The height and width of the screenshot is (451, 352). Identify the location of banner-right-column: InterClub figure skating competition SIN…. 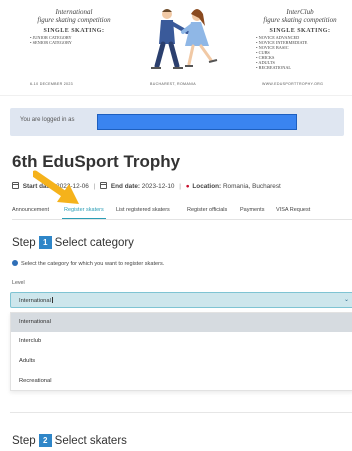
(300, 39).